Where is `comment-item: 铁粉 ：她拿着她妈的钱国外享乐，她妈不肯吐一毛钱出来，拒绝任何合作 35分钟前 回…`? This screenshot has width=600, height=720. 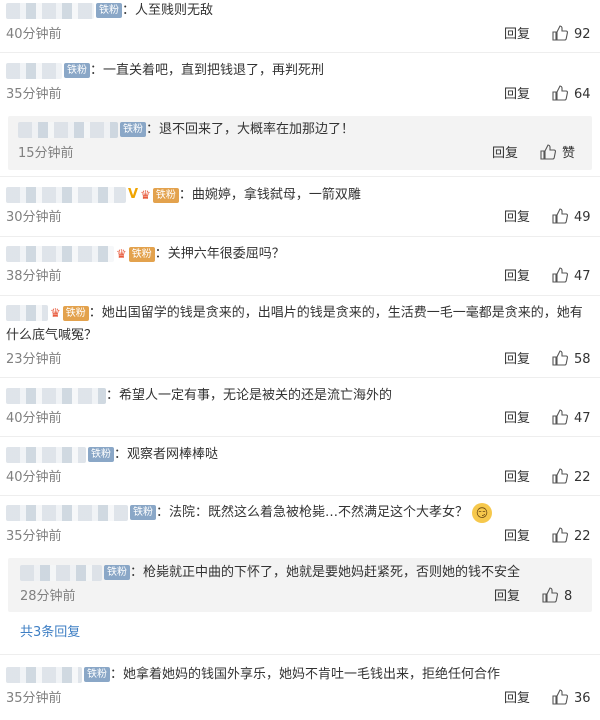 comment-item: 铁粉 ：她拿着她妈的钱国外享乐，她妈不肯吐一毛钱出来，拒绝任何合作 35分钟前 回… is located at coordinates (300, 689).